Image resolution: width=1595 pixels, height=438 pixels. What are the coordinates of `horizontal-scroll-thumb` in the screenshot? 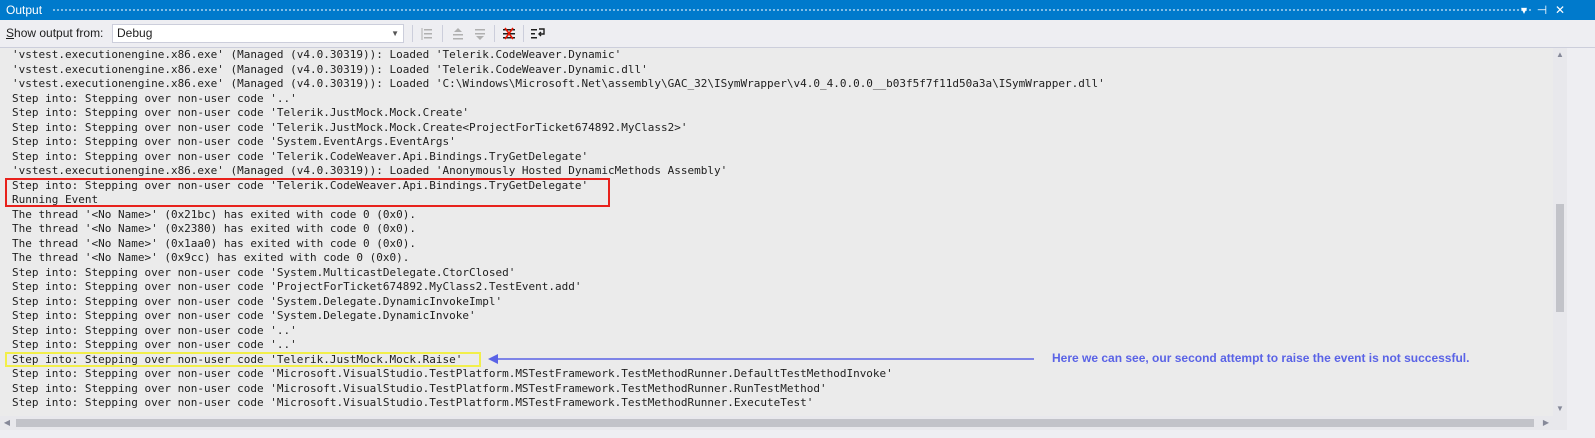 It's located at (775, 423).